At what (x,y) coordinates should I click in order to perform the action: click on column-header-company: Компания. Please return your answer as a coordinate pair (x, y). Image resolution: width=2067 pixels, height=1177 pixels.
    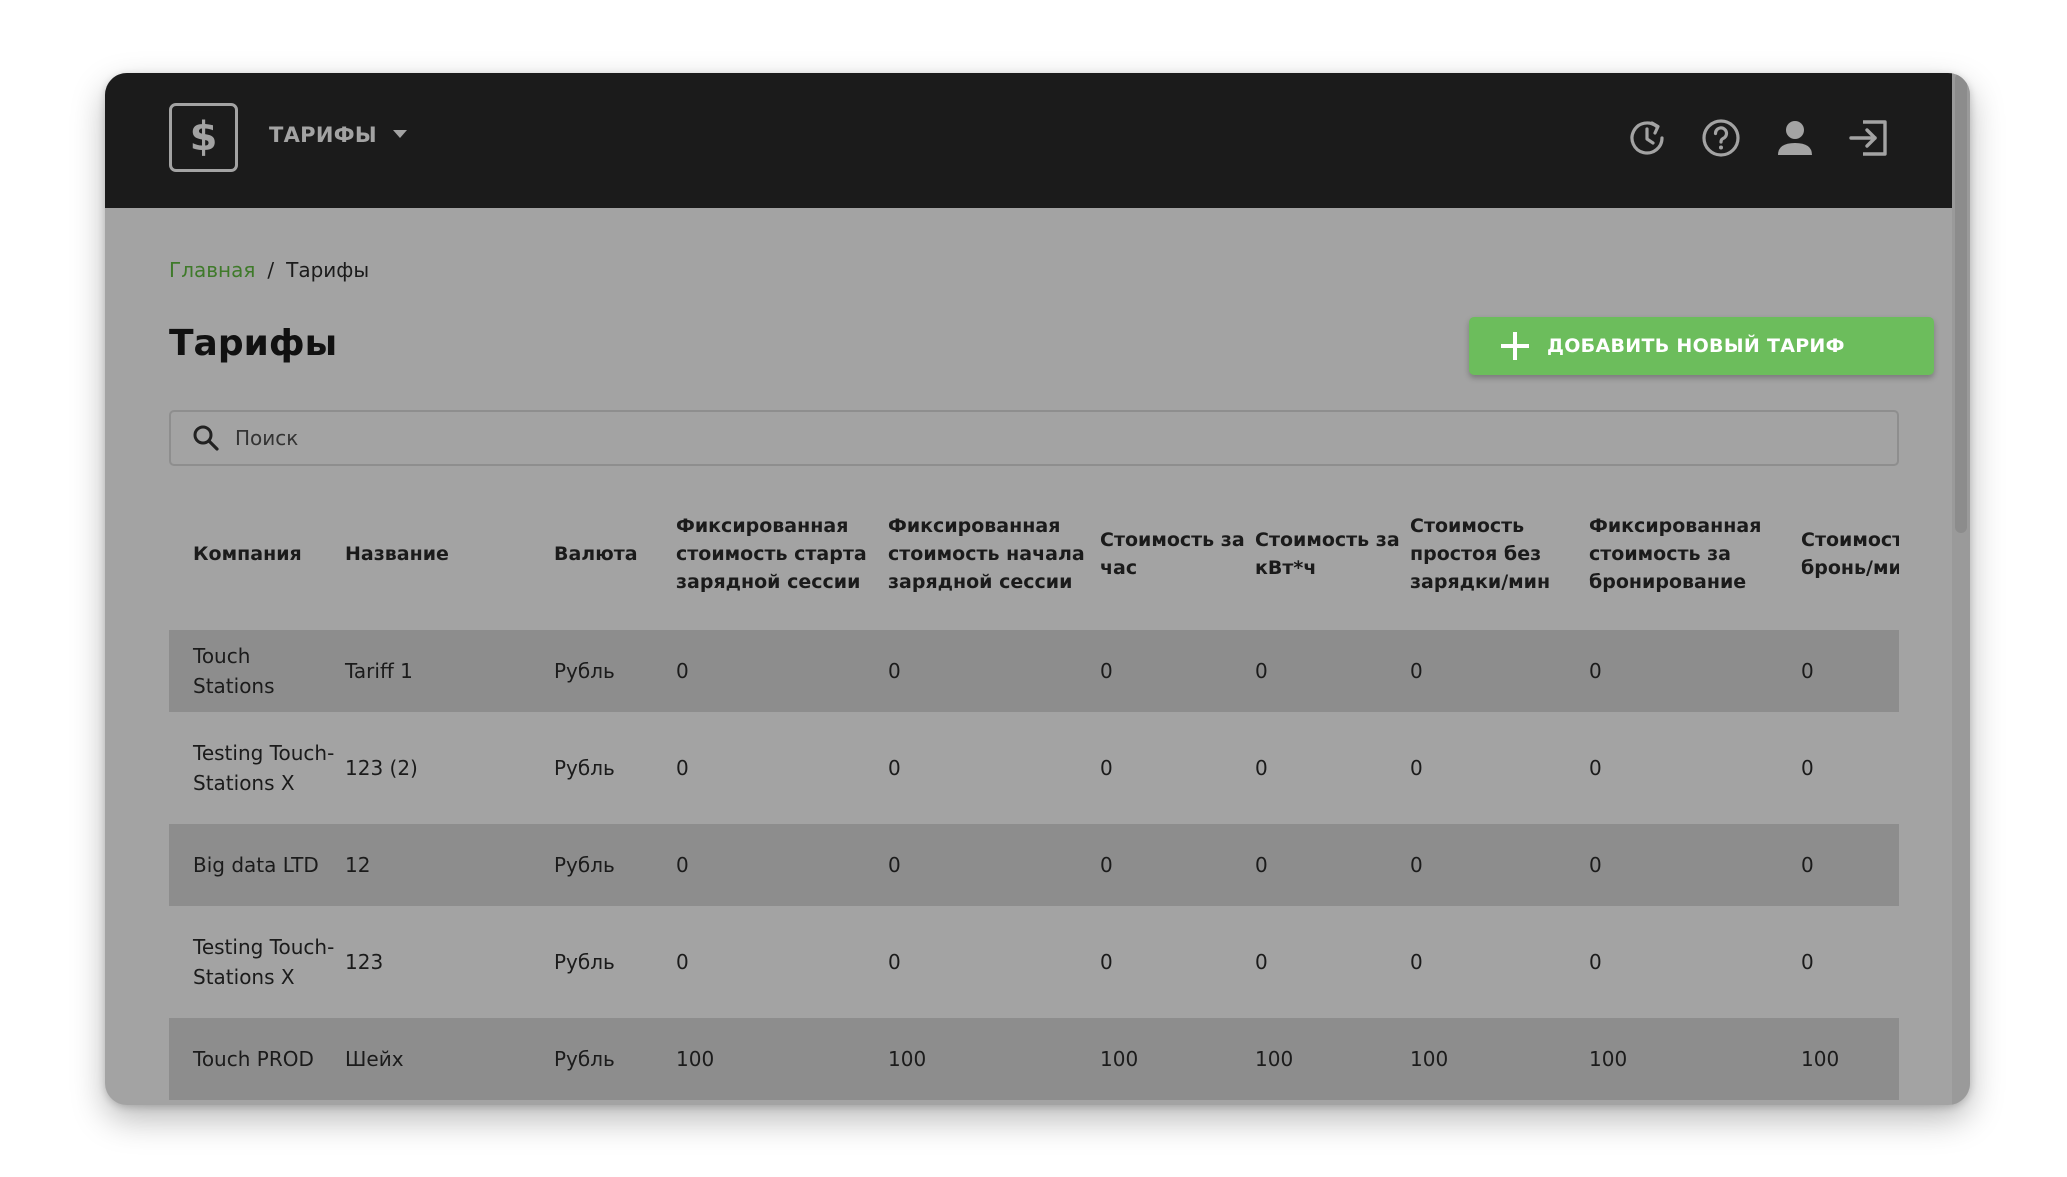
    Looking at the image, I should click on (257, 554).